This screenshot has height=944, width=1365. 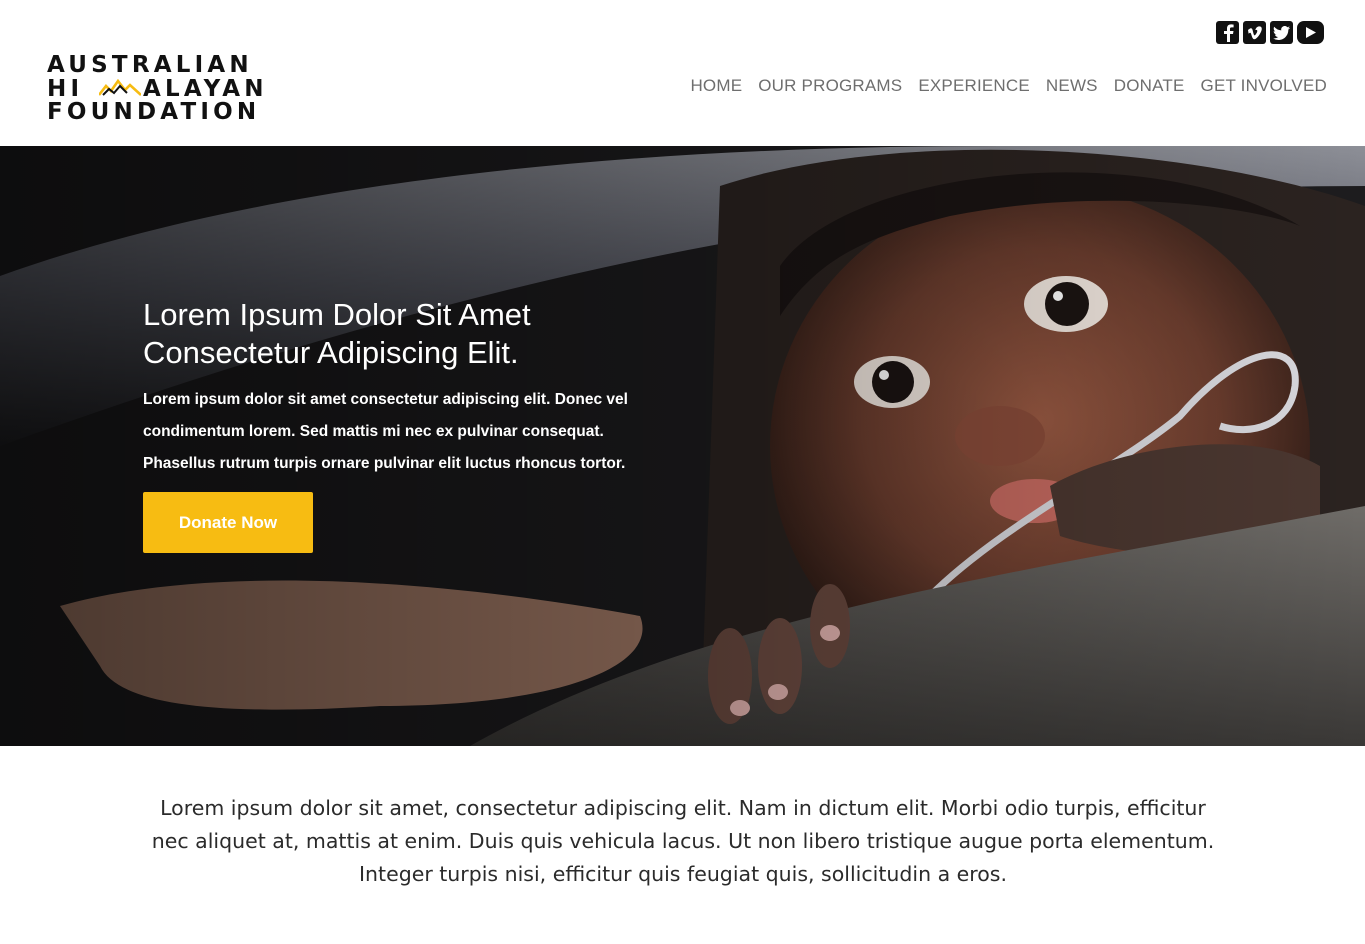 What do you see at coordinates (331, 352) in the screenshot?
I see `hero-title-line-2: Consectetur Adipiscing Elit.` at bounding box center [331, 352].